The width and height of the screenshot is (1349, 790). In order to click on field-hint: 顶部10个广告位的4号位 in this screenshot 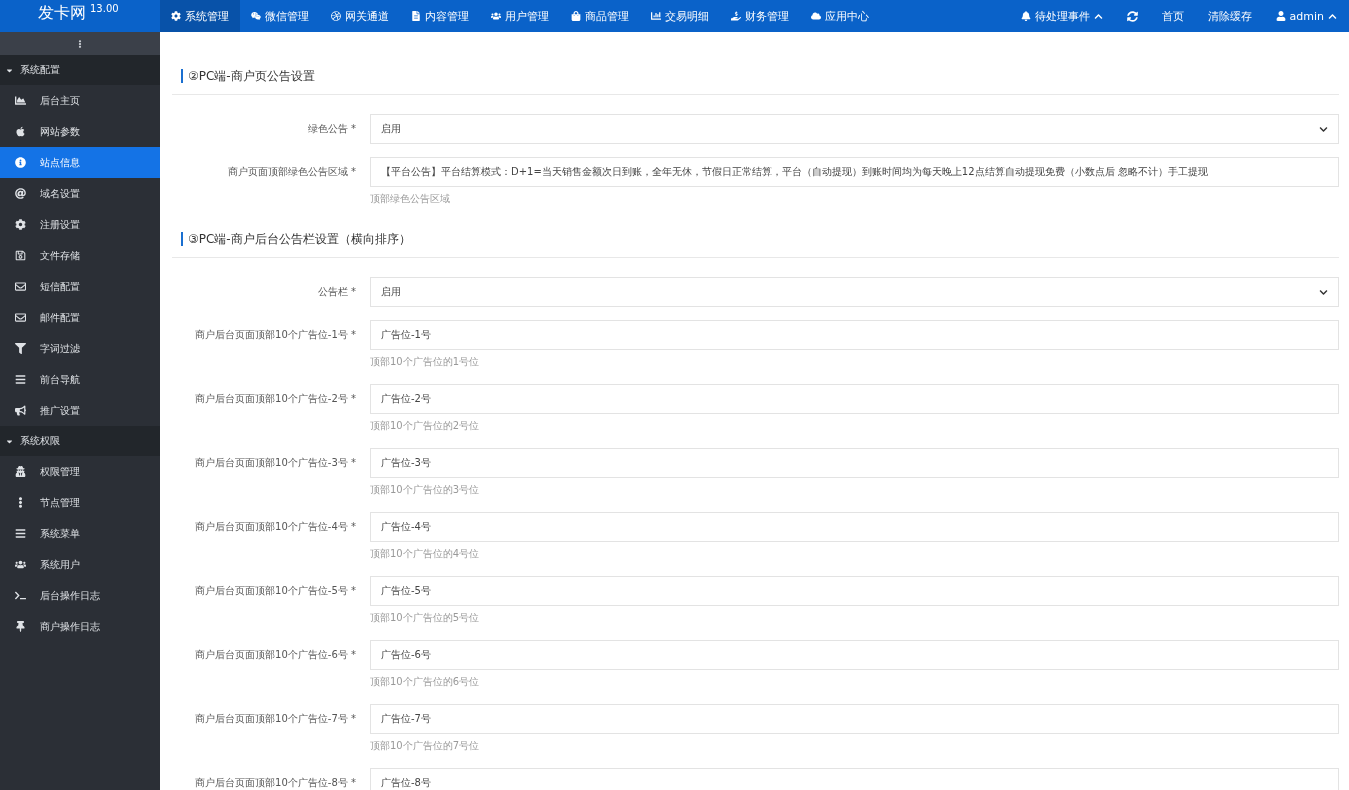, I will do `click(425, 554)`.